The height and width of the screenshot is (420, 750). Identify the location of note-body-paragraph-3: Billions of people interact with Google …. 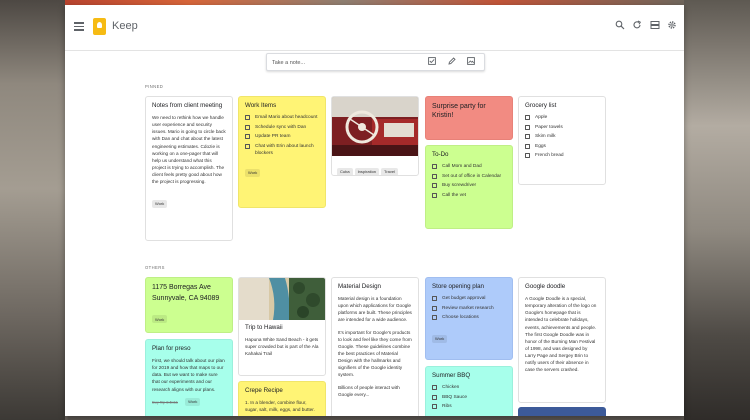
(369, 390).